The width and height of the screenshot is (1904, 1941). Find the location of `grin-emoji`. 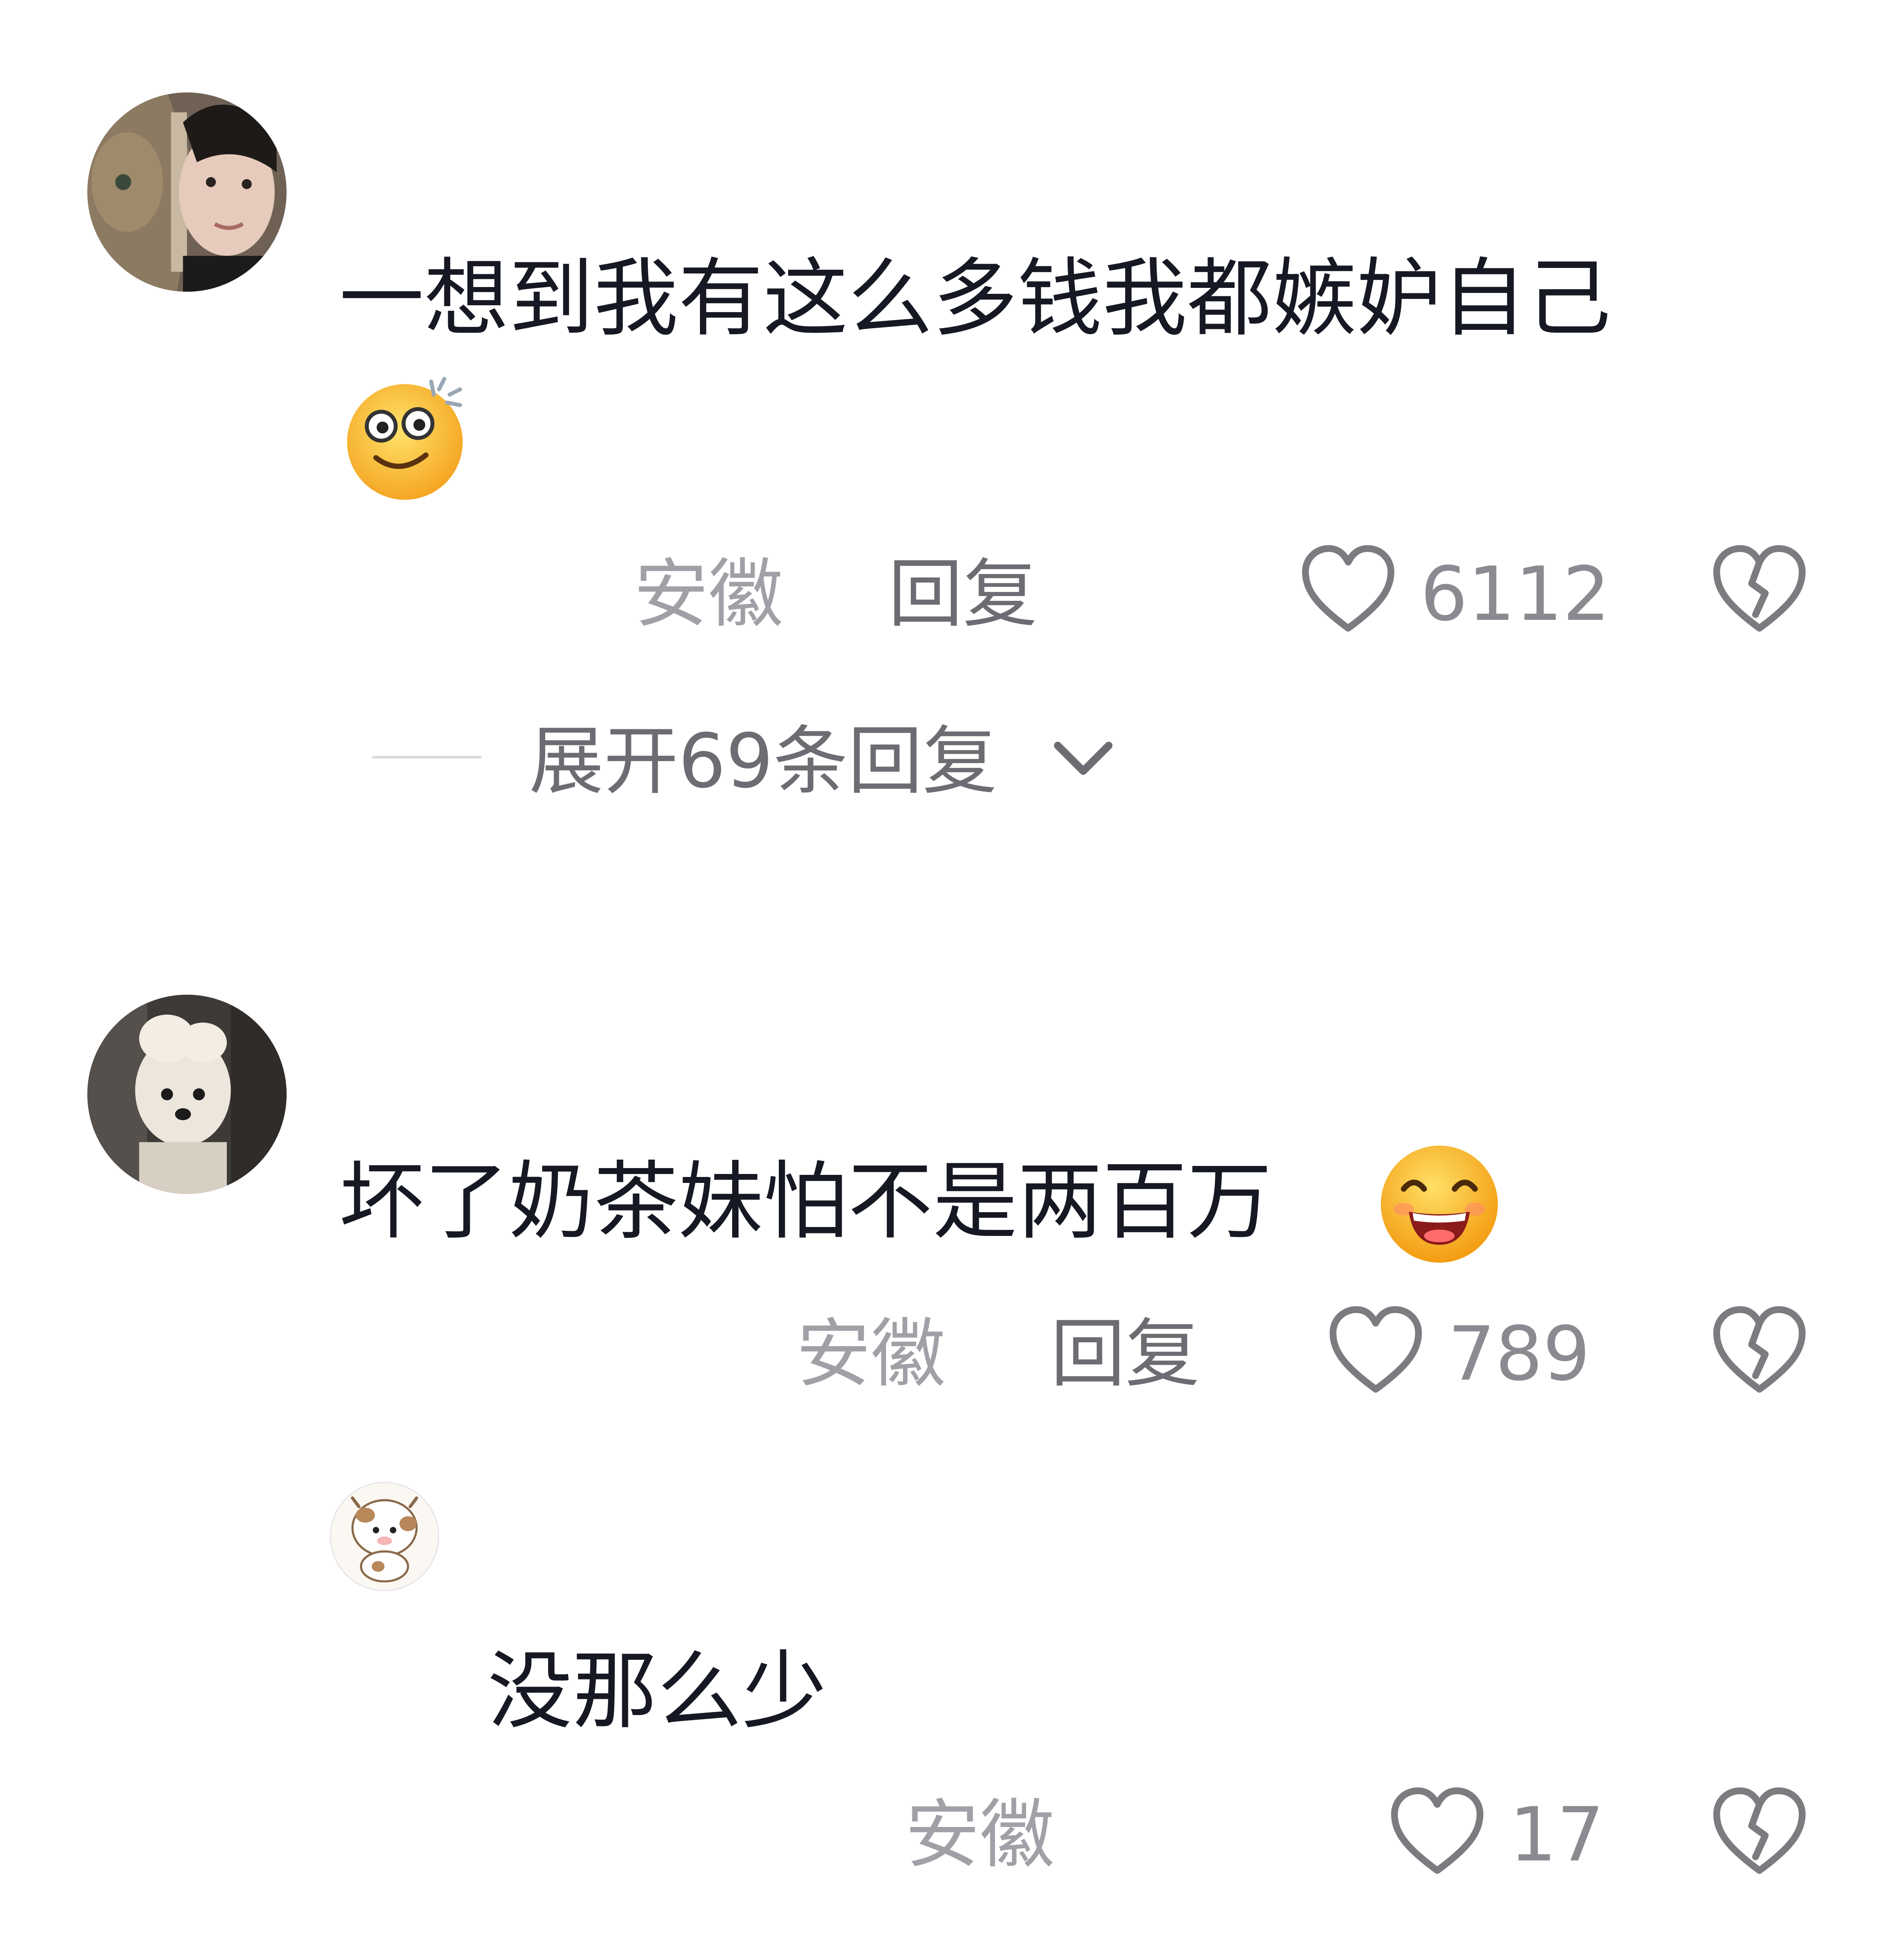

grin-emoji is located at coordinates (1439, 1204).